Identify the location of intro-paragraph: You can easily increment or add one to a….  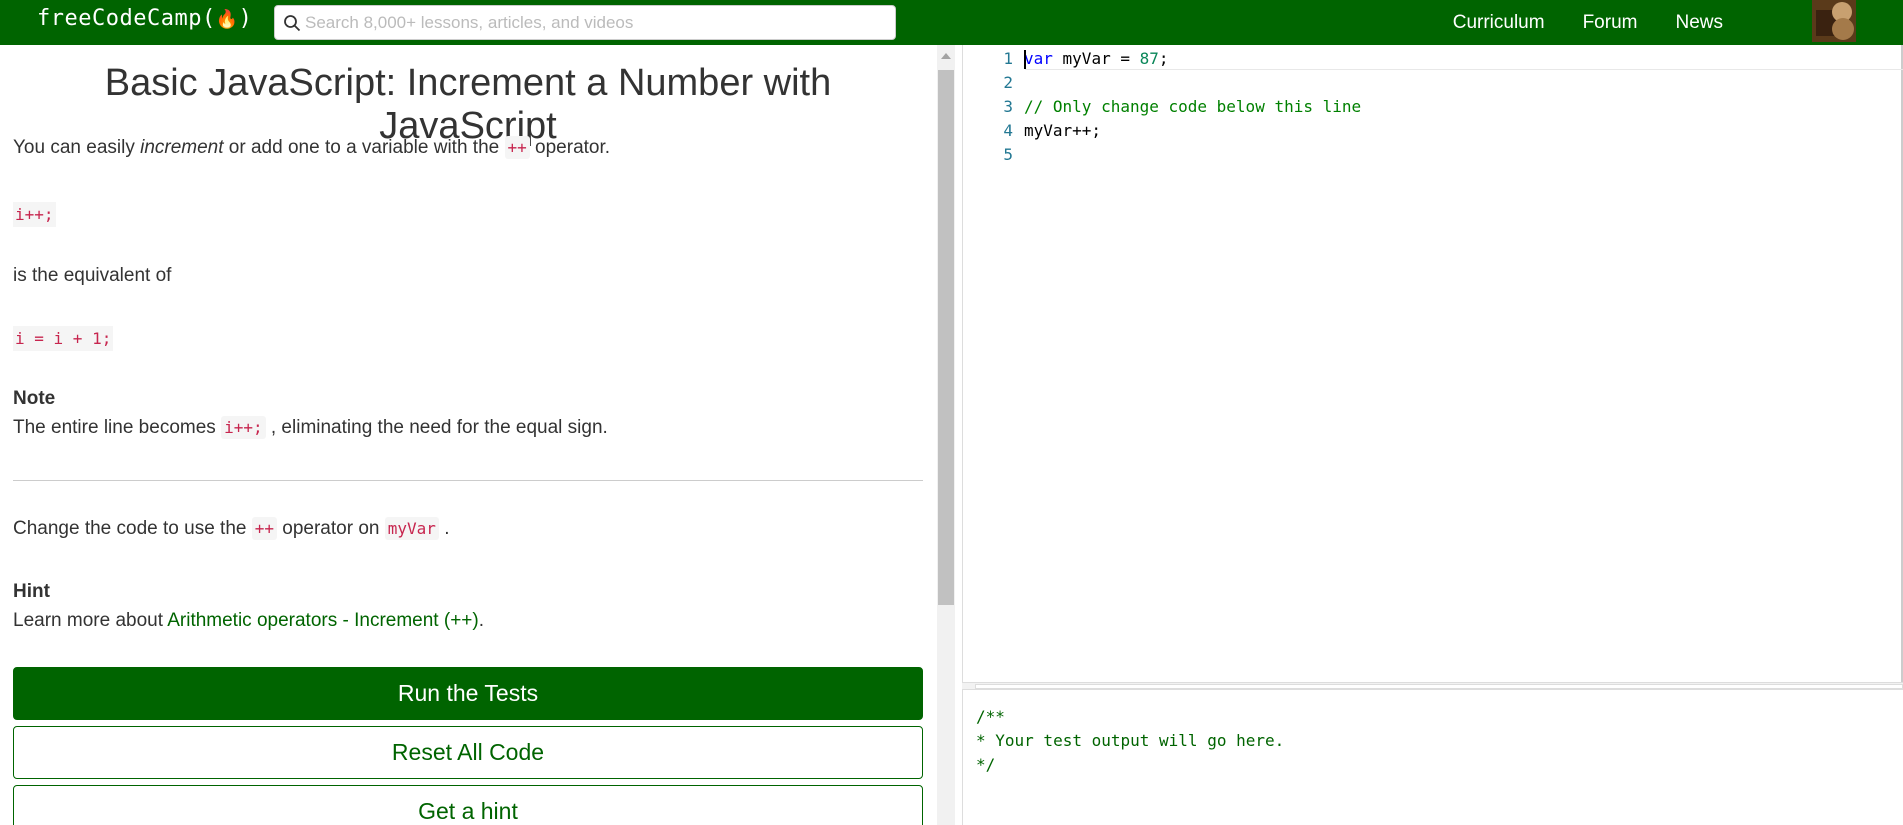
(311, 148).